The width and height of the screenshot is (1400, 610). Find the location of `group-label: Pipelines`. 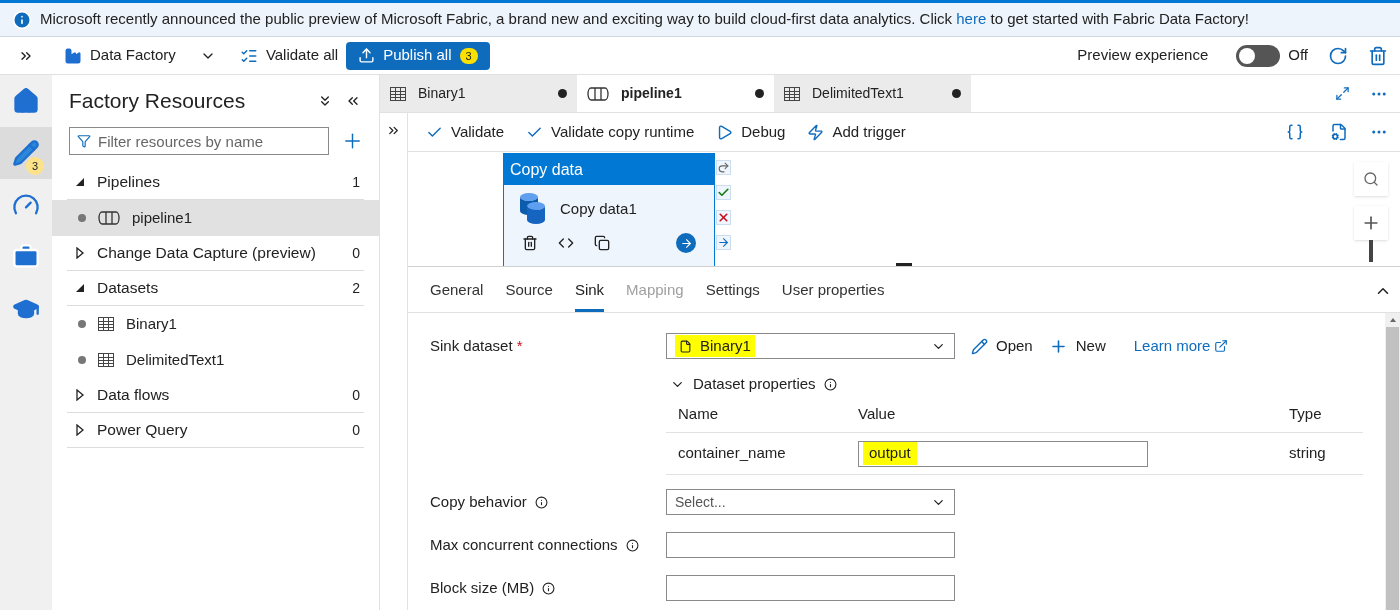

group-label: Pipelines is located at coordinates (219, 182).